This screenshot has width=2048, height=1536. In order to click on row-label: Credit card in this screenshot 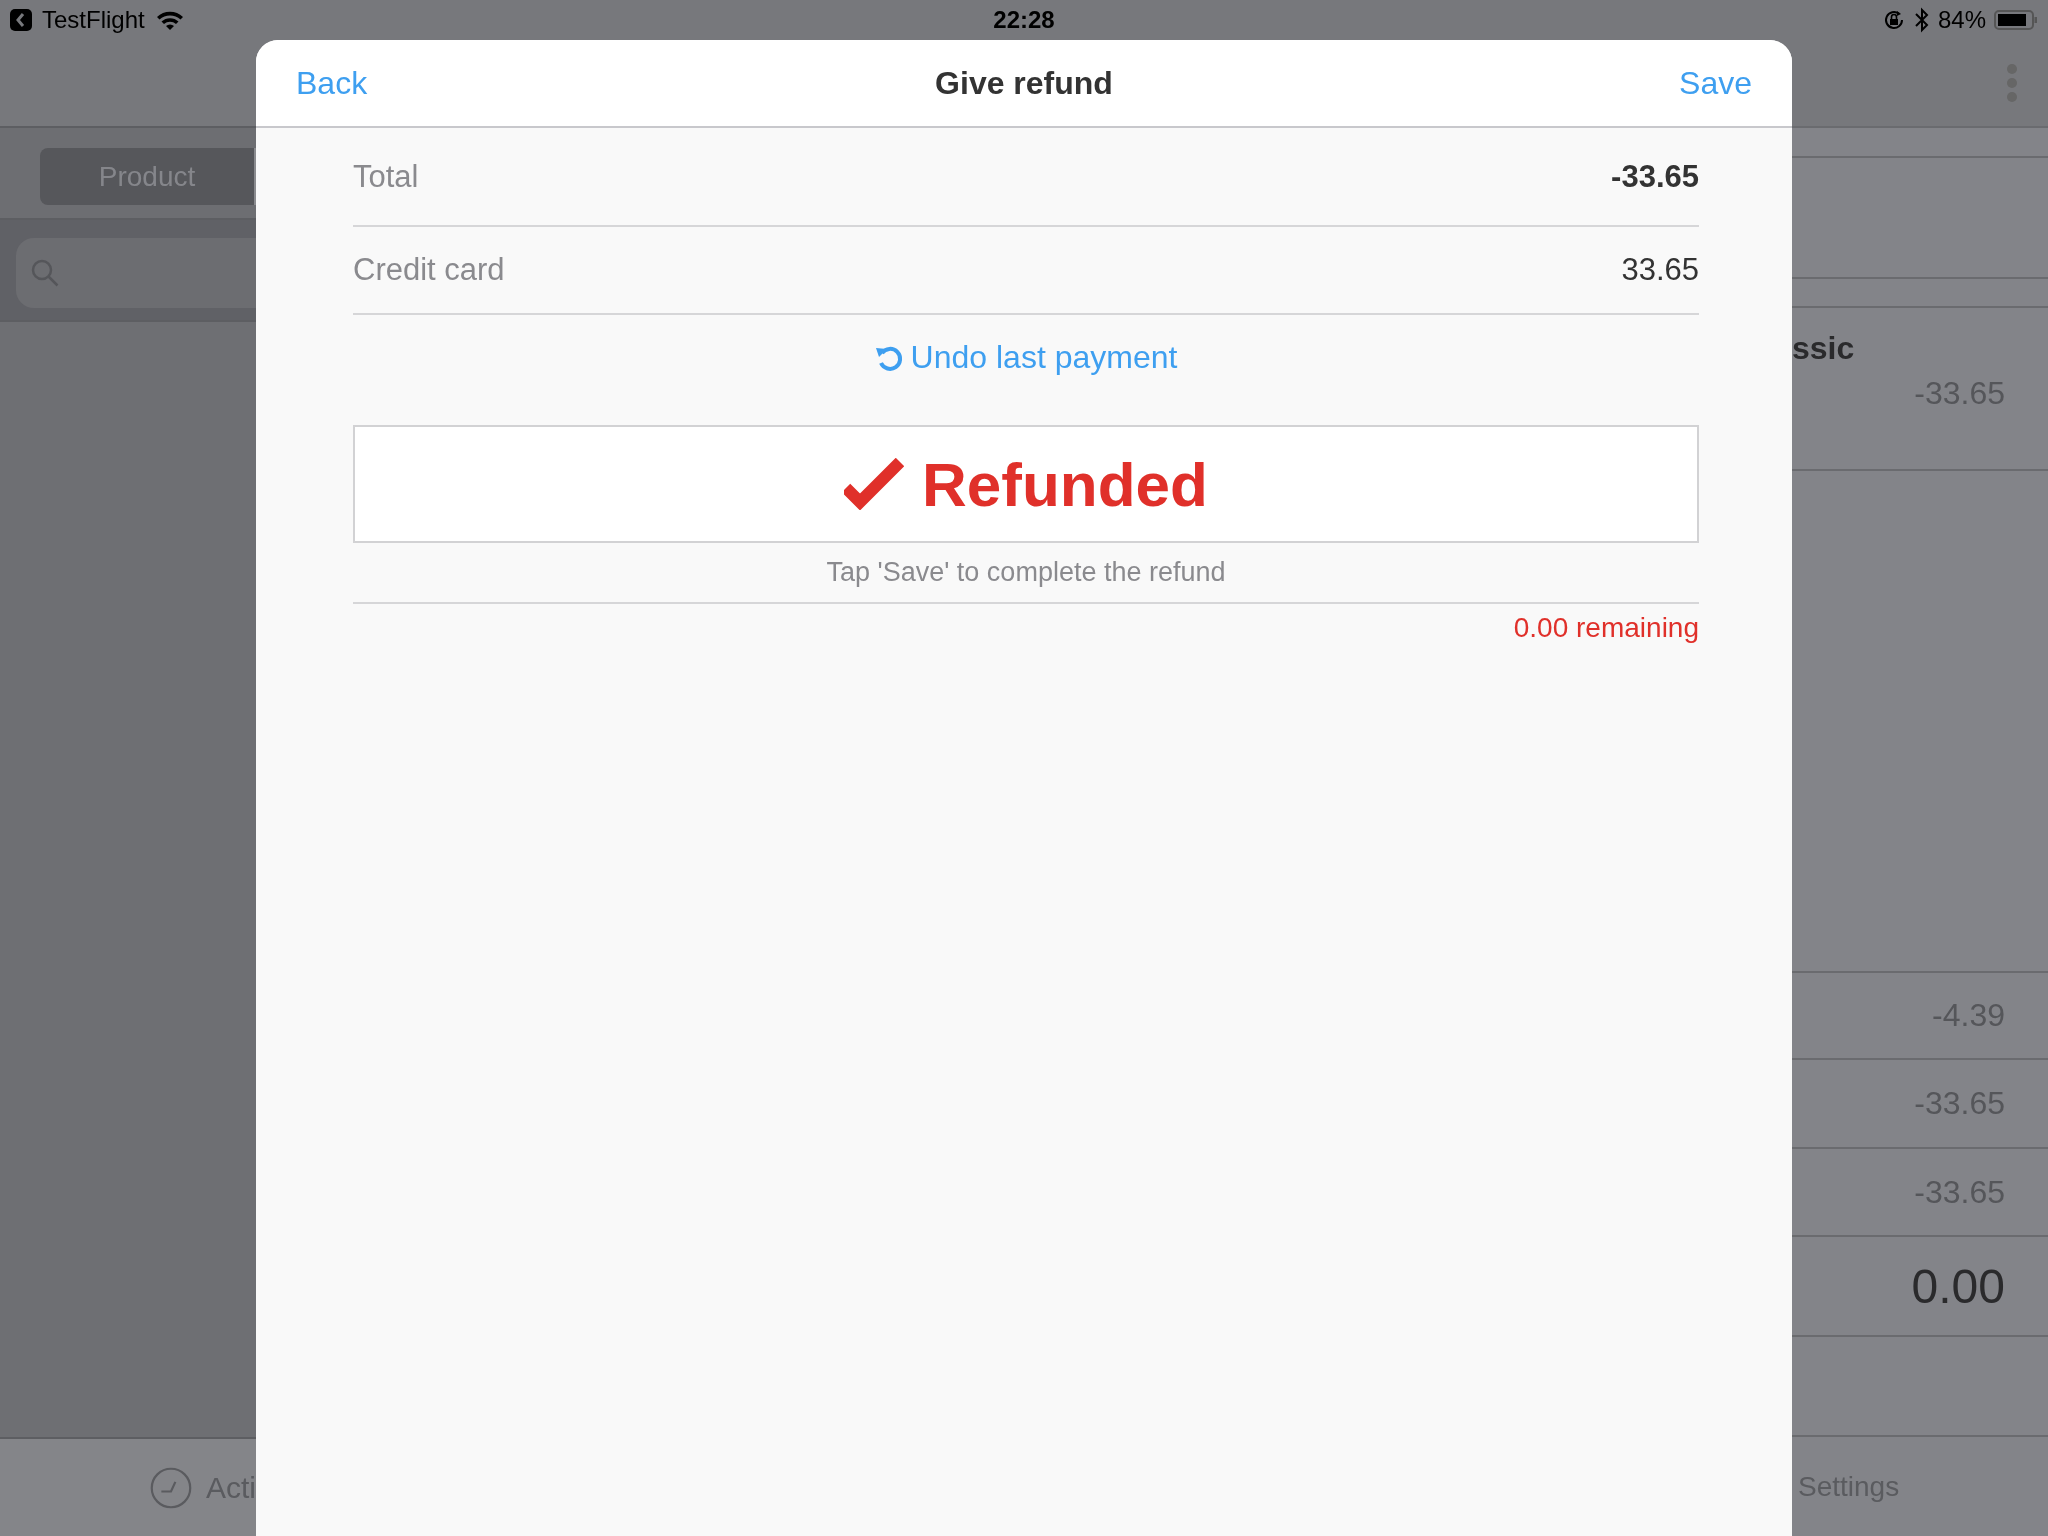, I will do `click(429, 270)`.